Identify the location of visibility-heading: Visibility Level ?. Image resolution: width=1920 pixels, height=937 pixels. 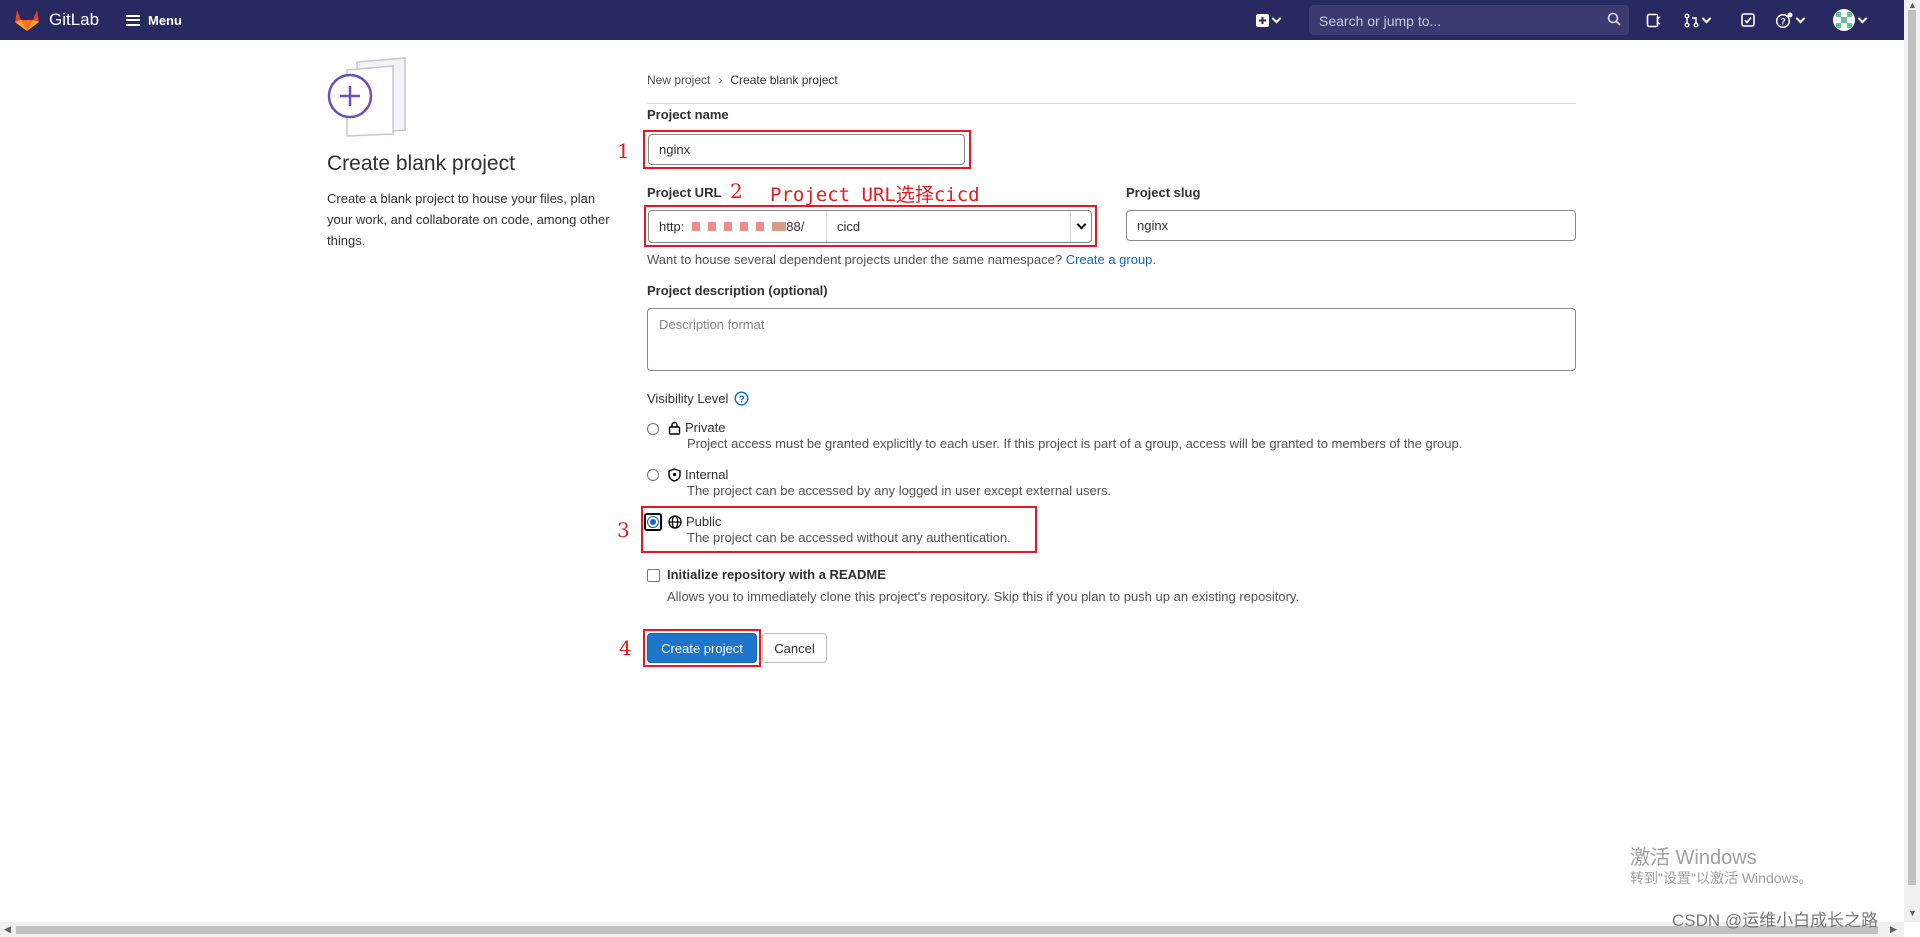
(698, 398).